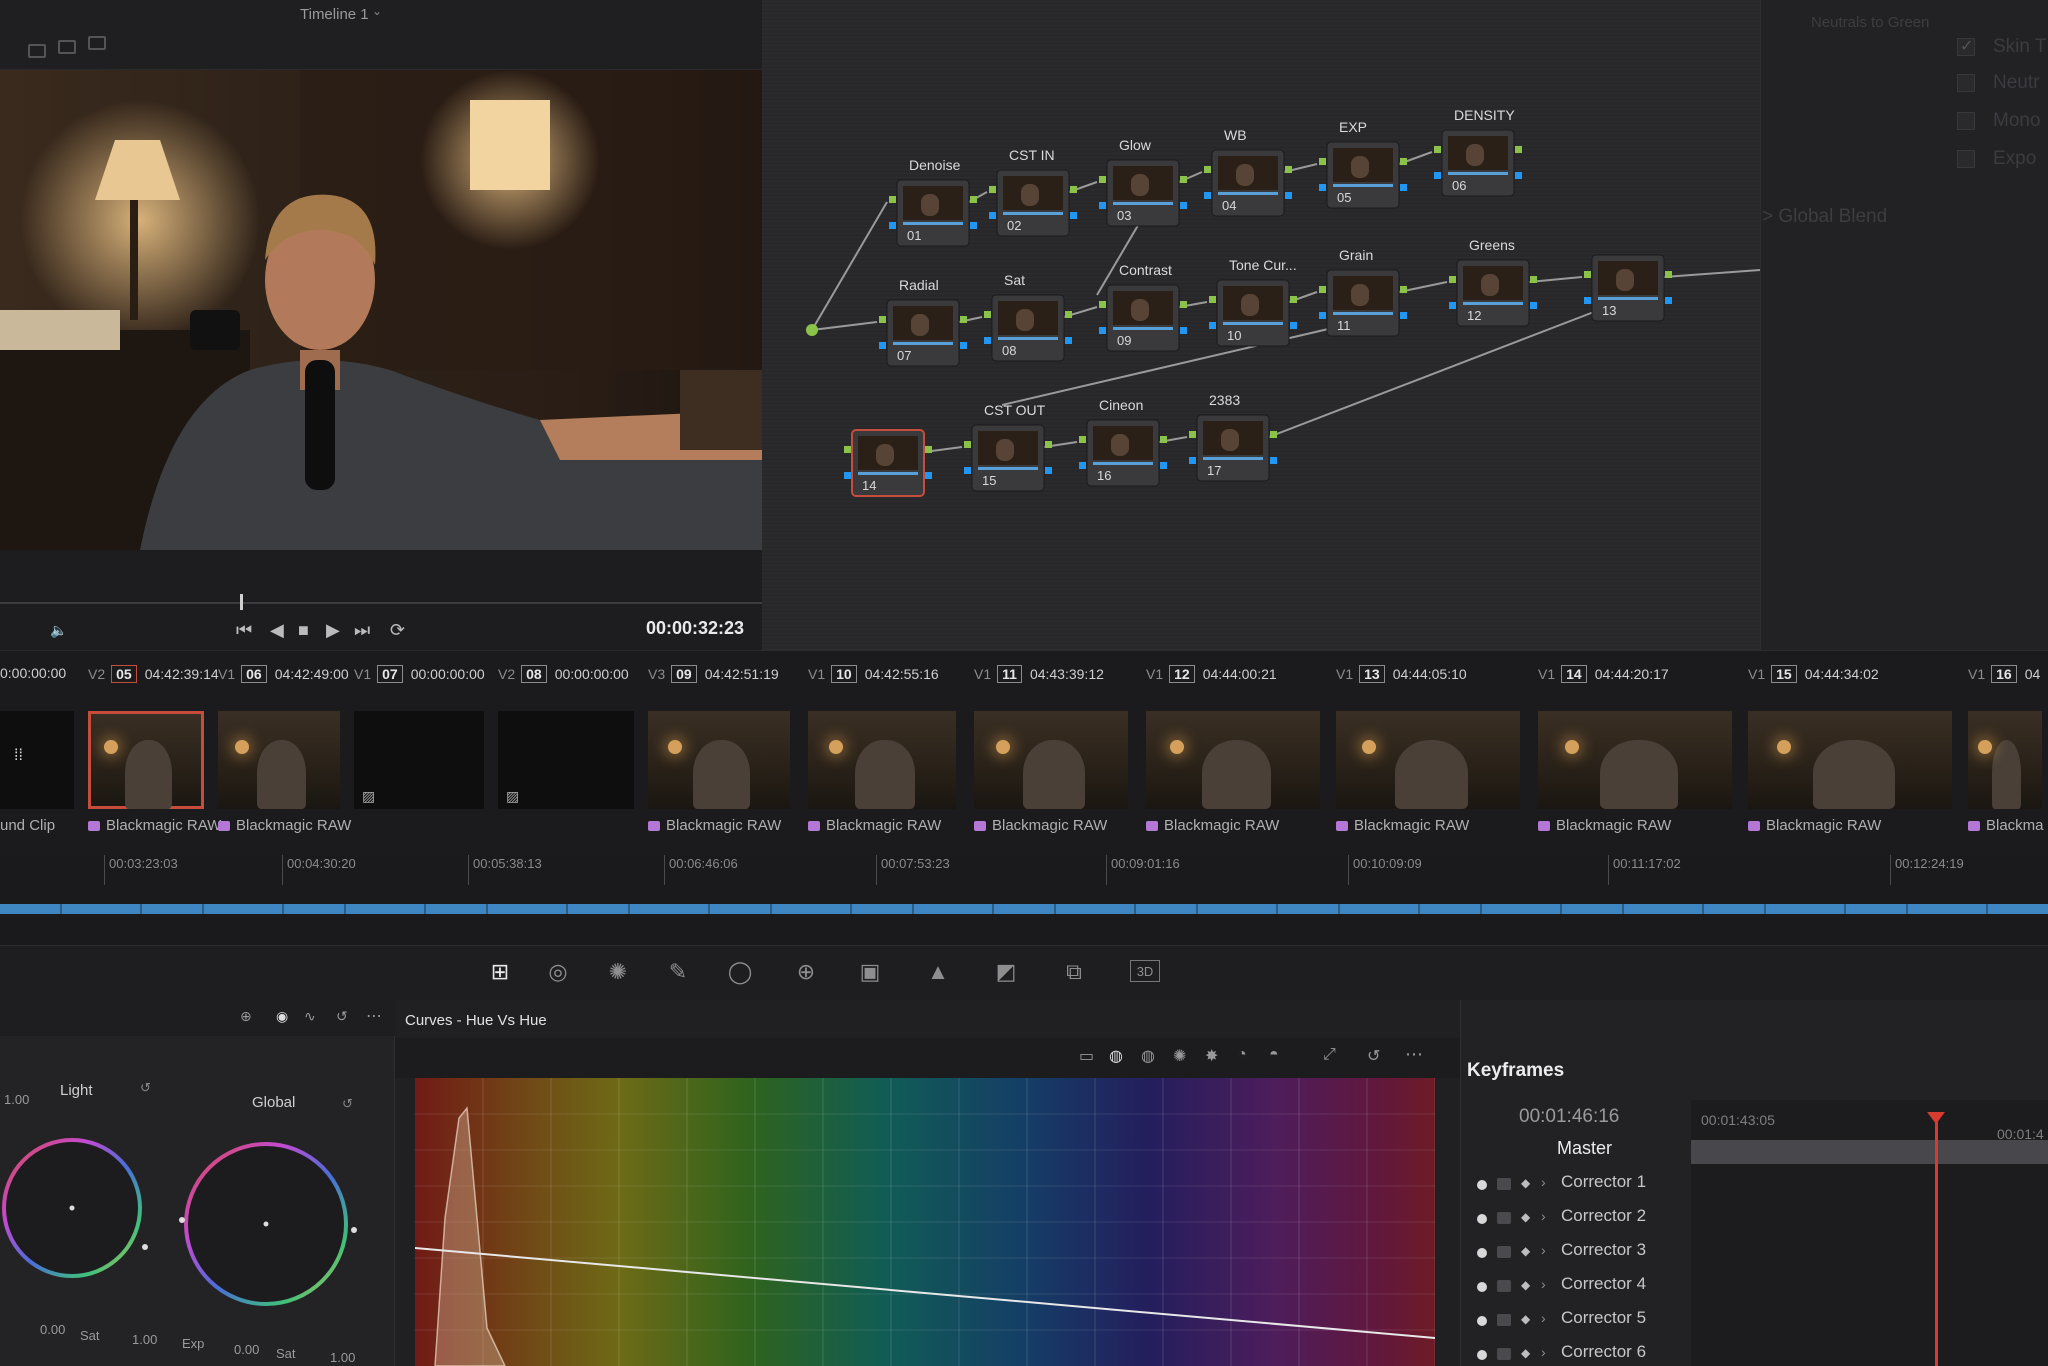  I want to click on key-icon: ◩, so click(1006, 972).